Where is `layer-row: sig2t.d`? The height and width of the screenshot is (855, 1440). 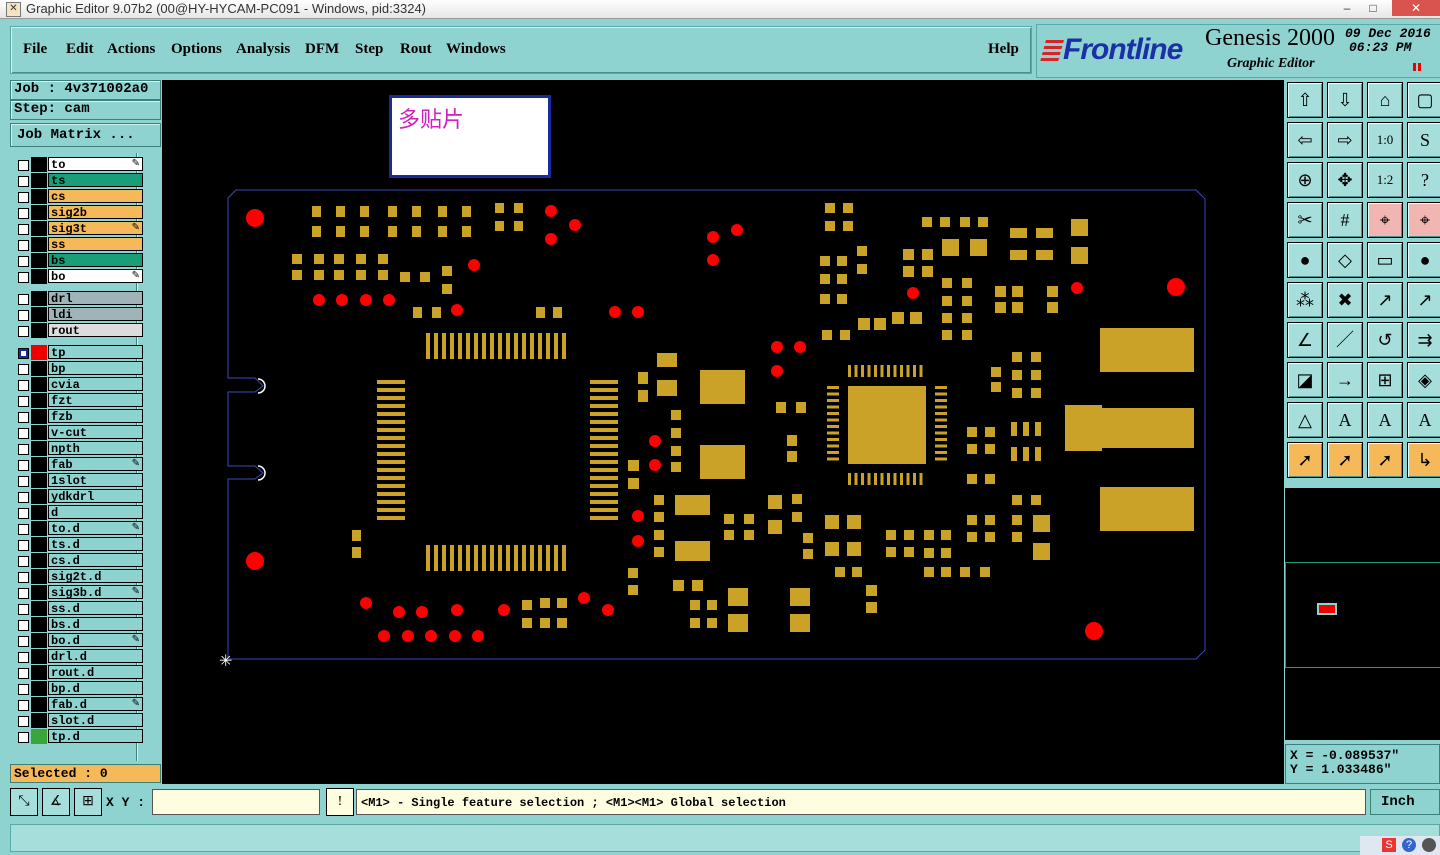
layer-row: sig2t.d is located at coordinates (79, 576).